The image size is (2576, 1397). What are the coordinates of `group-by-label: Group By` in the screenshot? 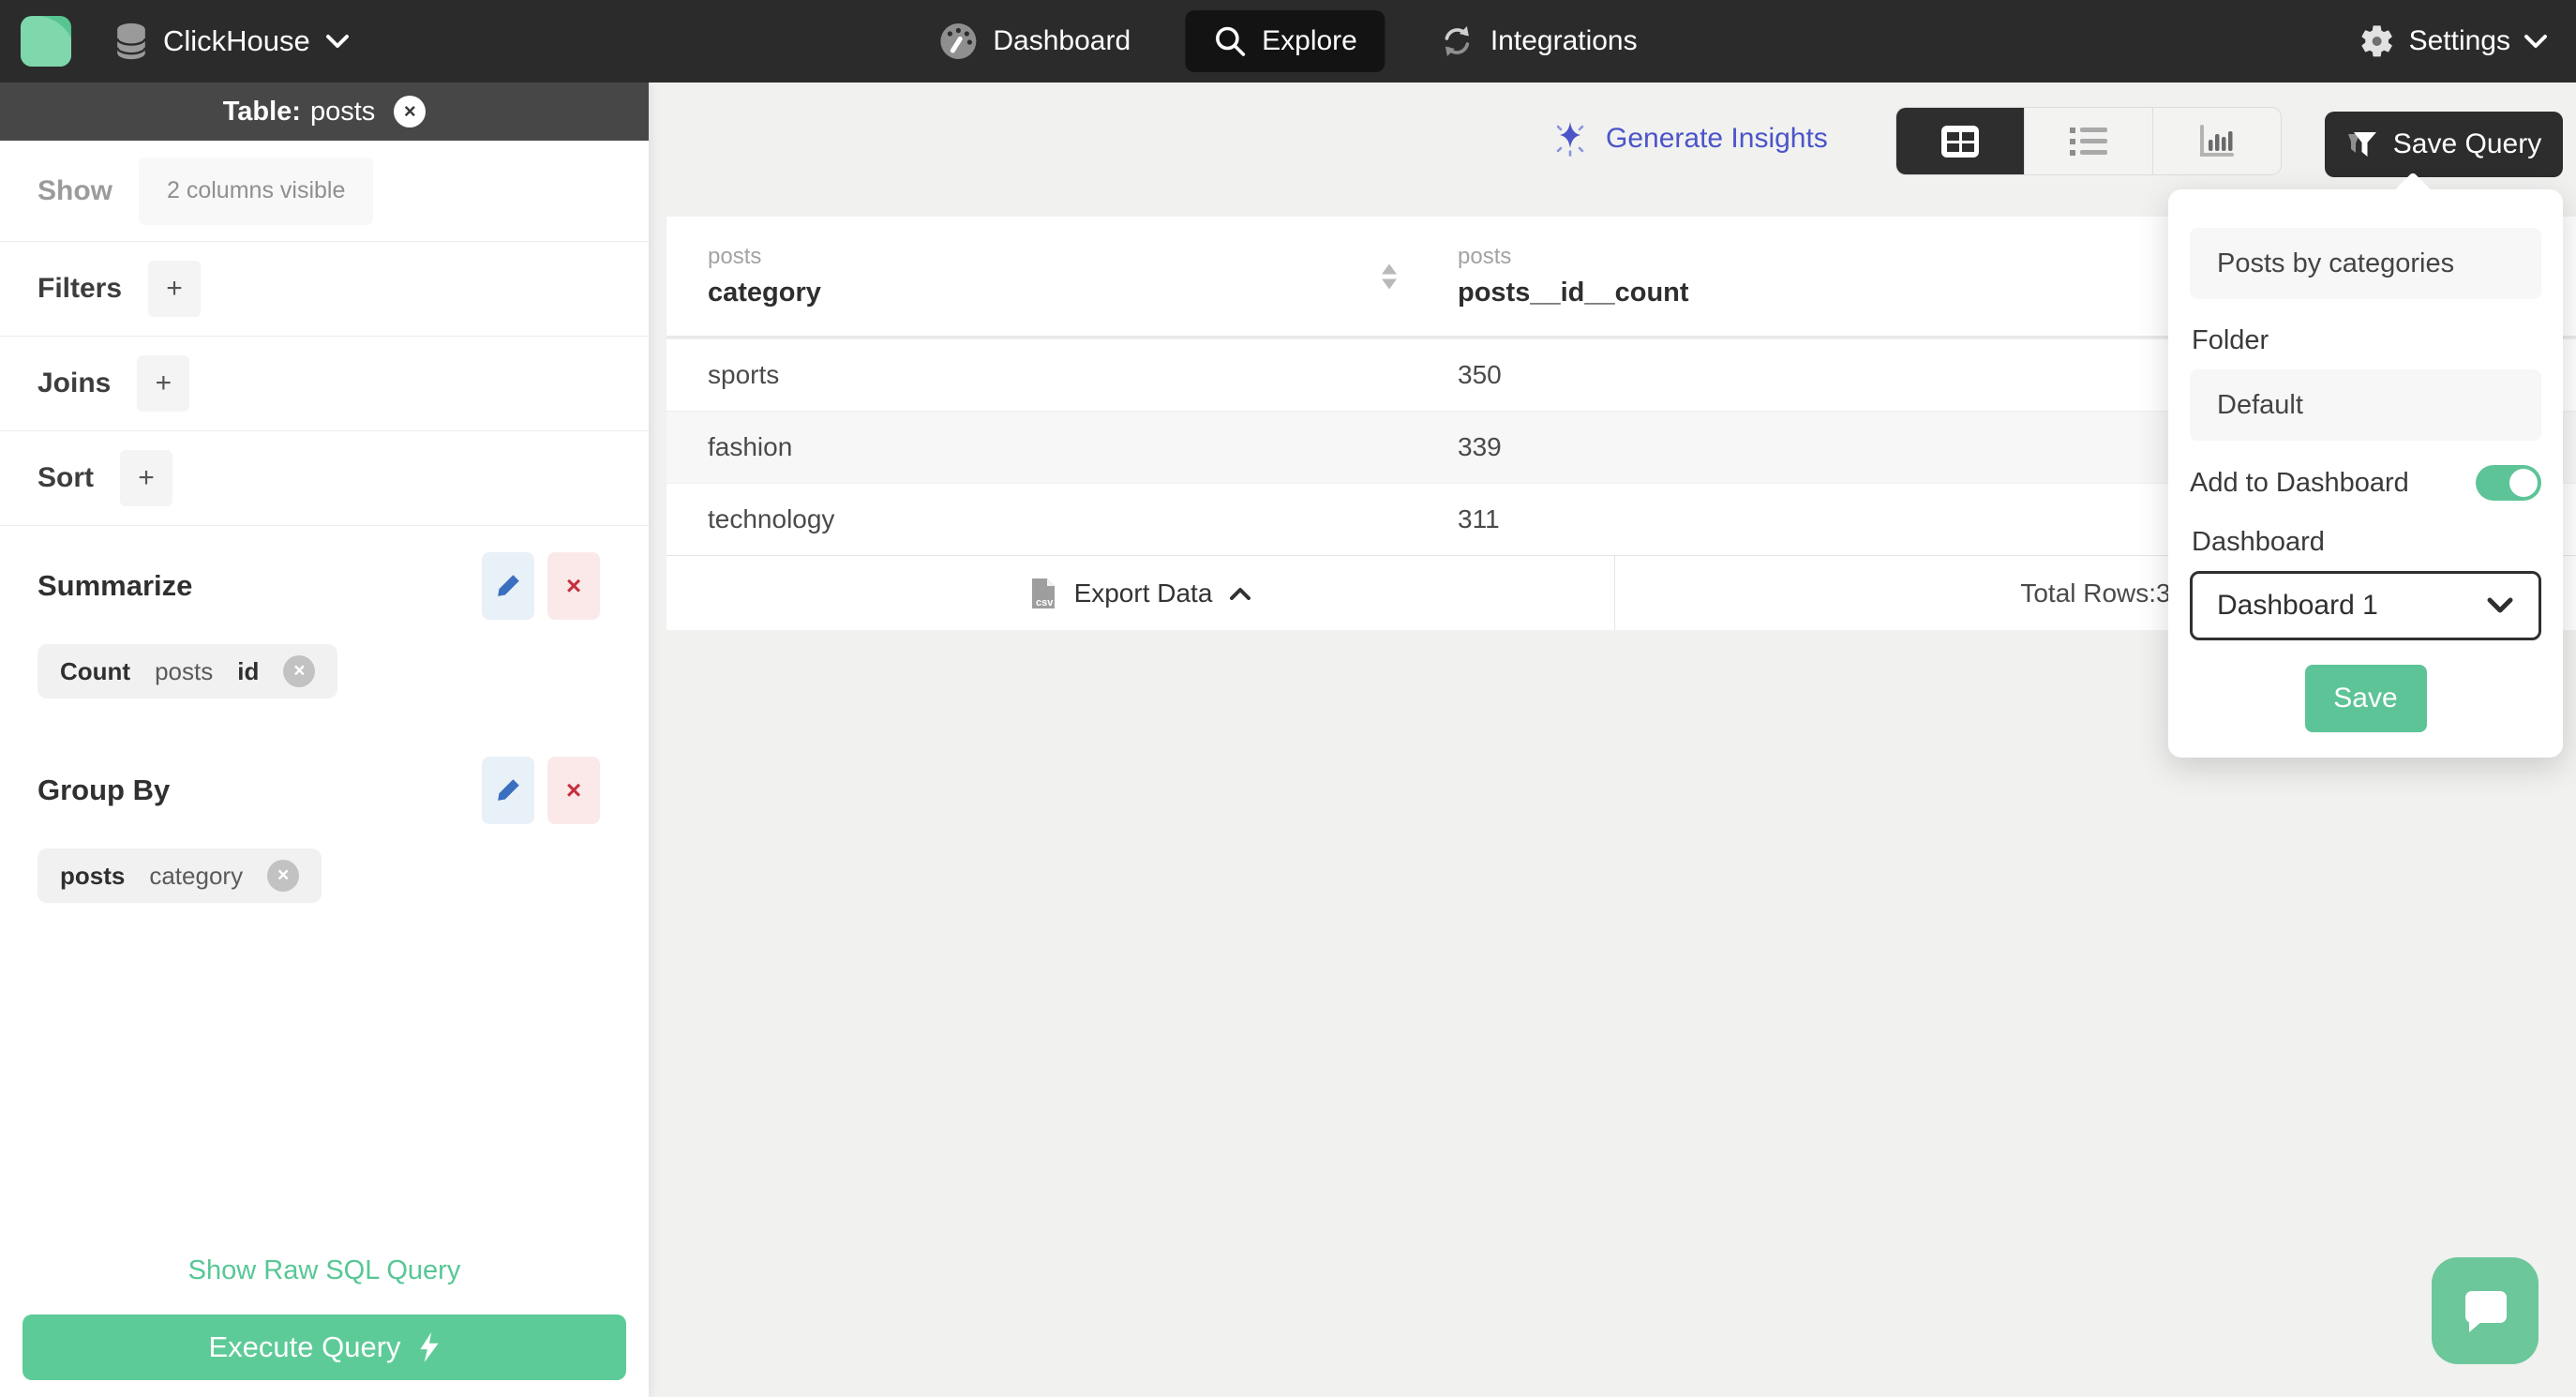 It's located at (104, 790).